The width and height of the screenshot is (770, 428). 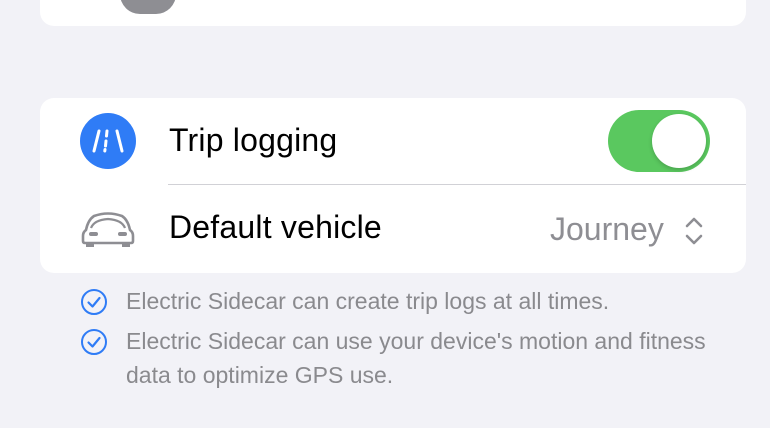 What do you see at coordinates (393, 13) in the screenshot?
I see `previous-settings-card` at bounding box center [393, 13].